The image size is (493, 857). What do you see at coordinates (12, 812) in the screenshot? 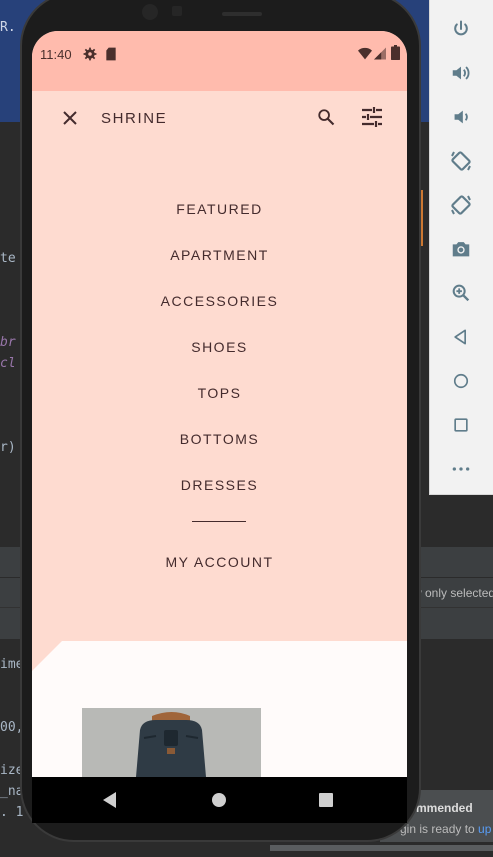
I see `console-fragment: . 1` at bounding box center [12, 812].